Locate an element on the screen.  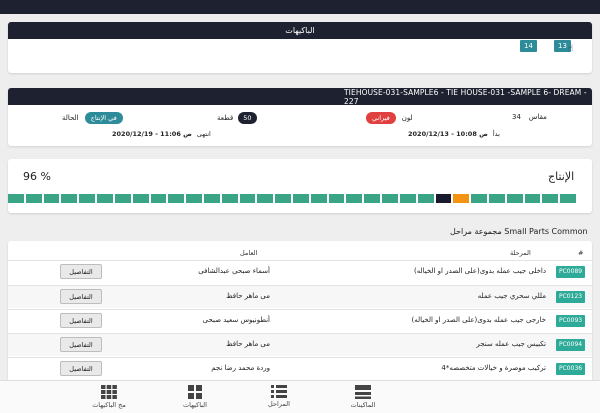
hand-cursor-icon: ☝ is located at coordinates (571, 49).